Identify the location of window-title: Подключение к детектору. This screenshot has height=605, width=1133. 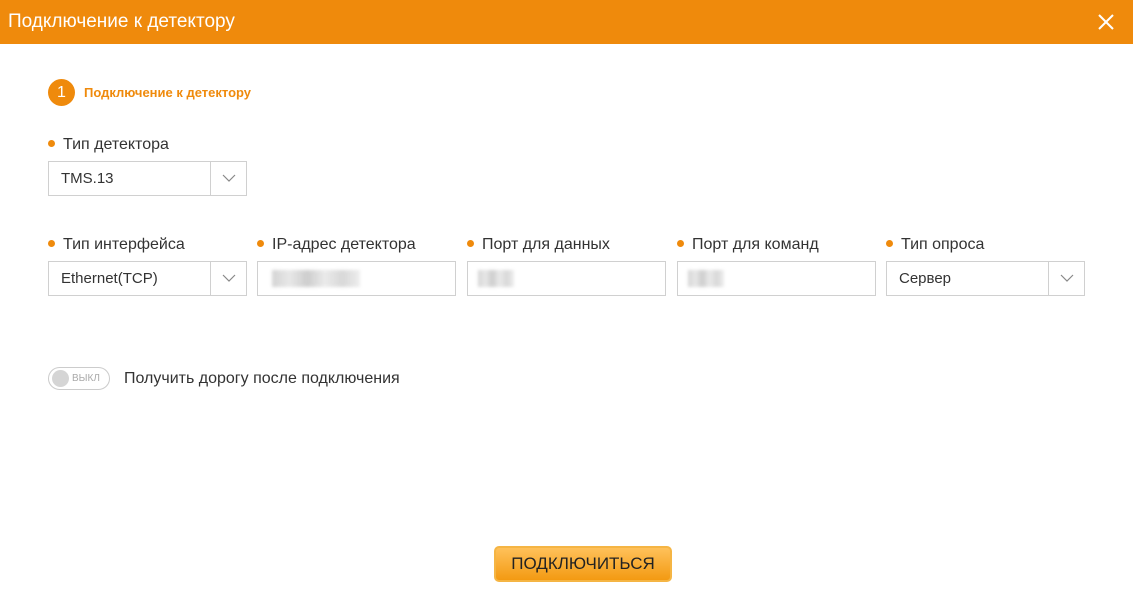
(121, 21).